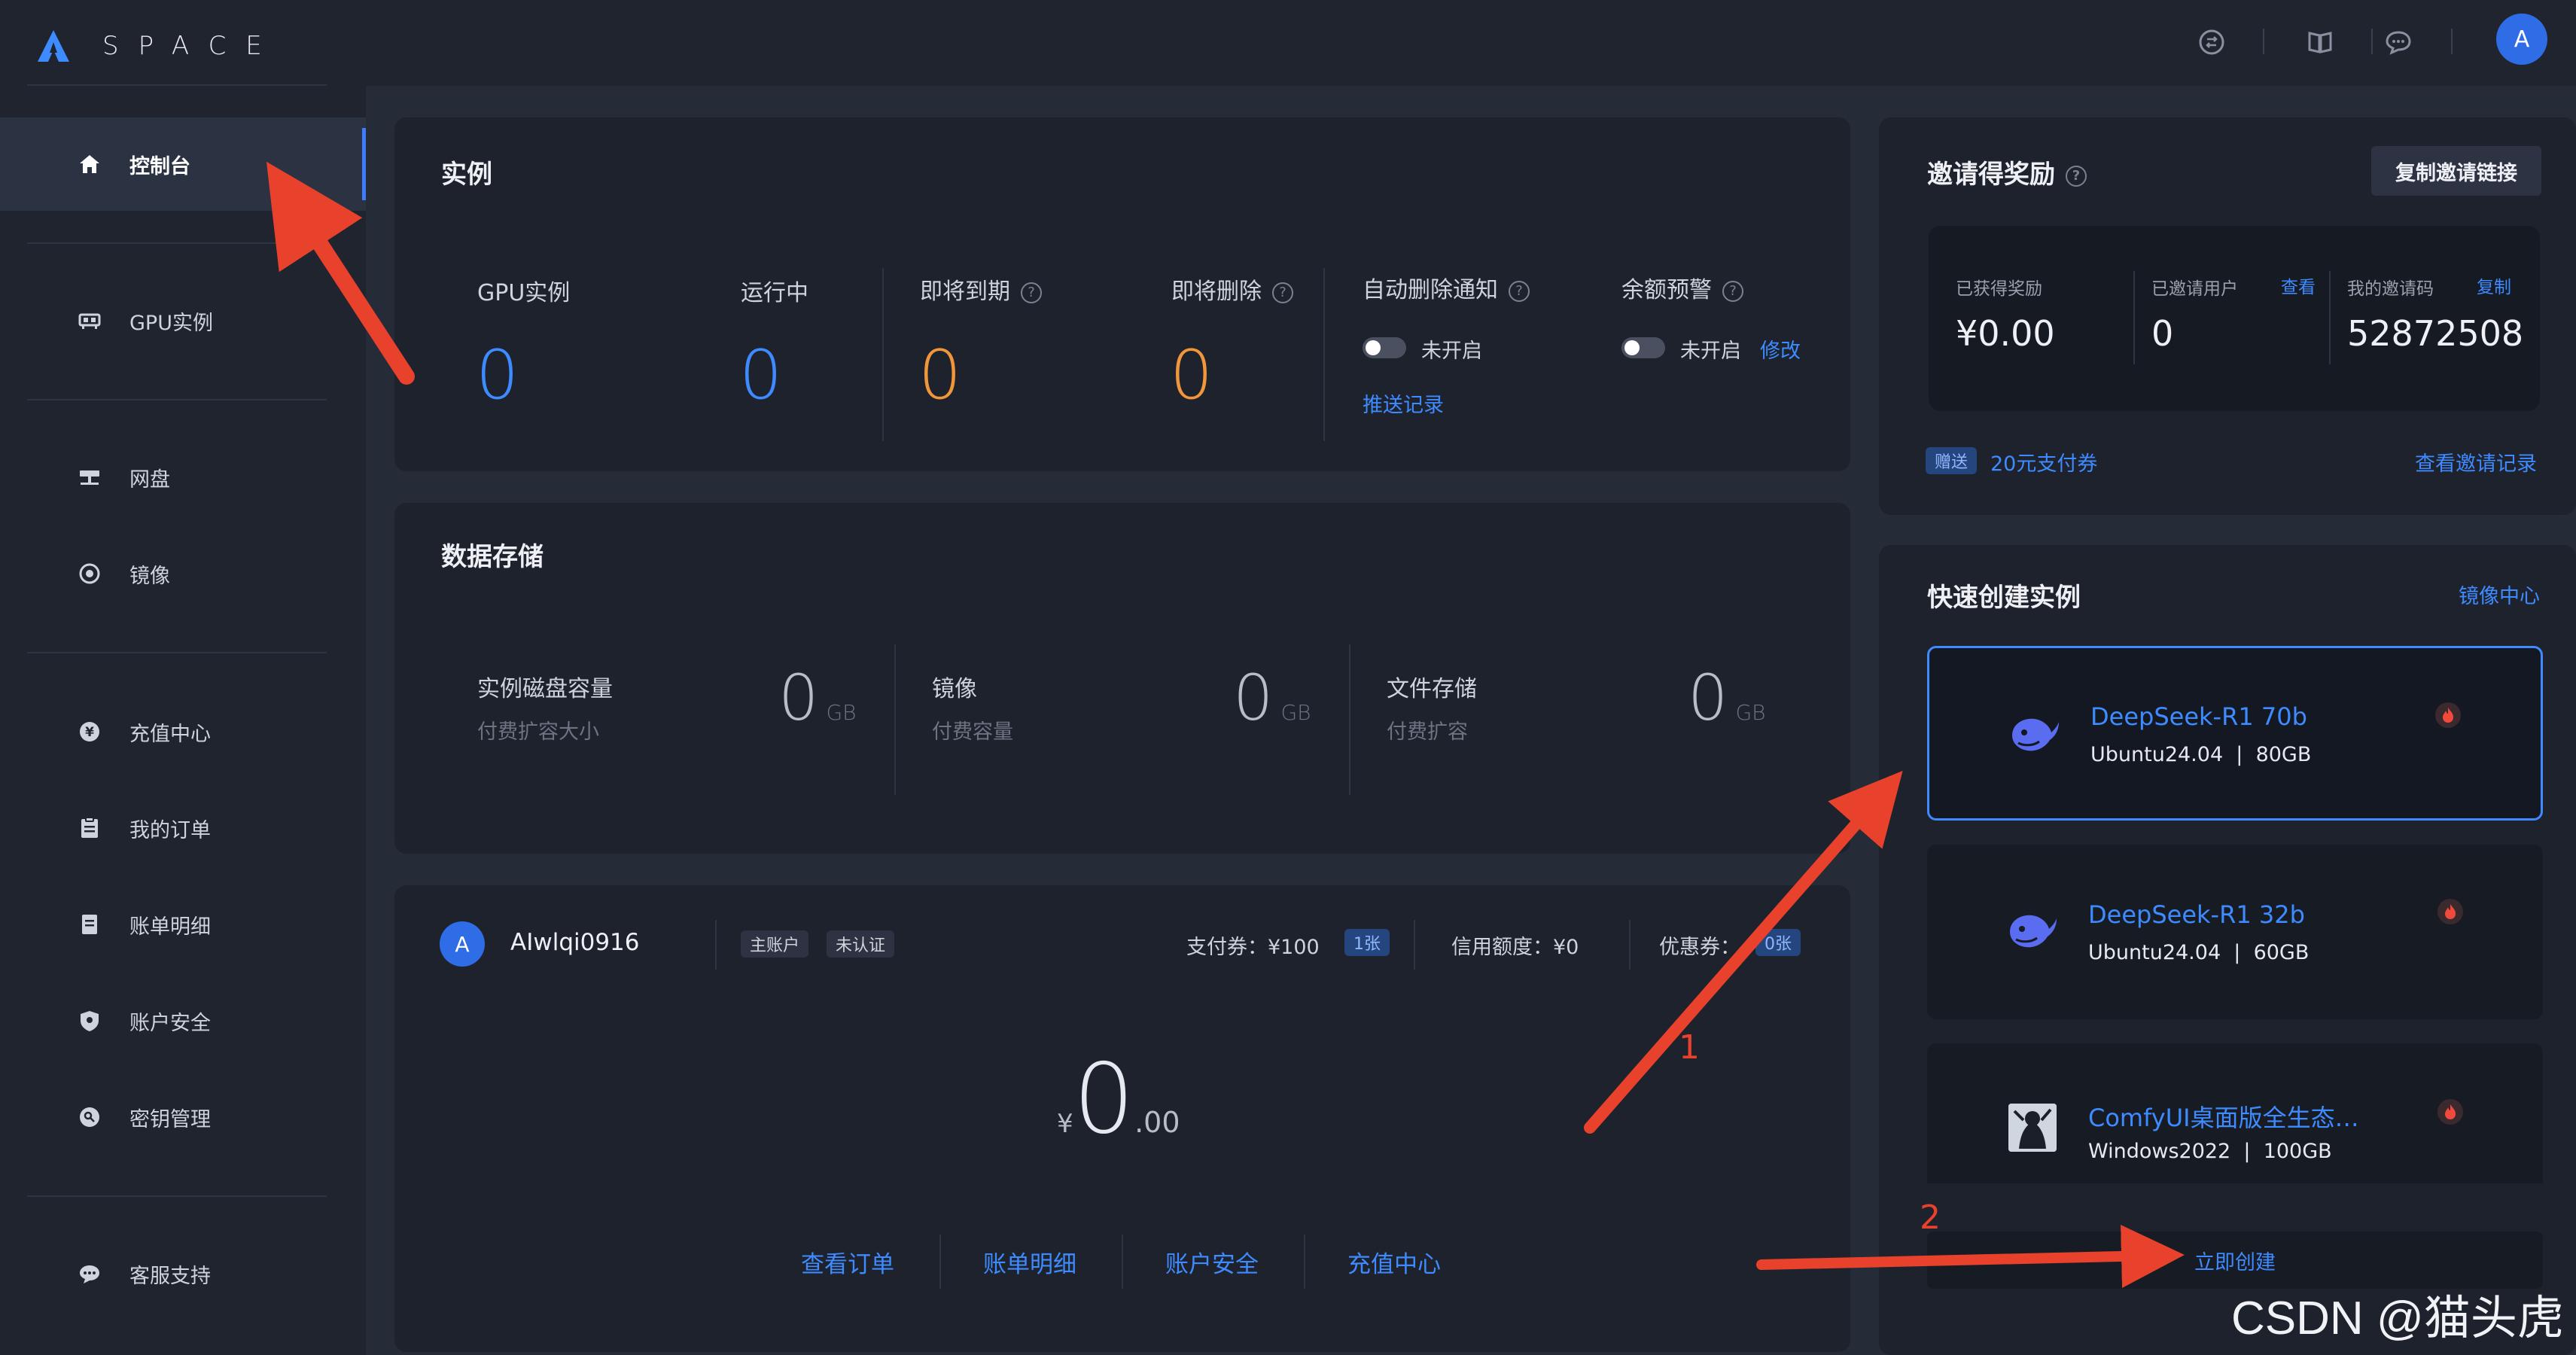 The height and width of the screenshot is (1355, 2576). Describe the element at coordinates (1253, 698) in the screenshot. I see `image-storage-number: 0` at that location.